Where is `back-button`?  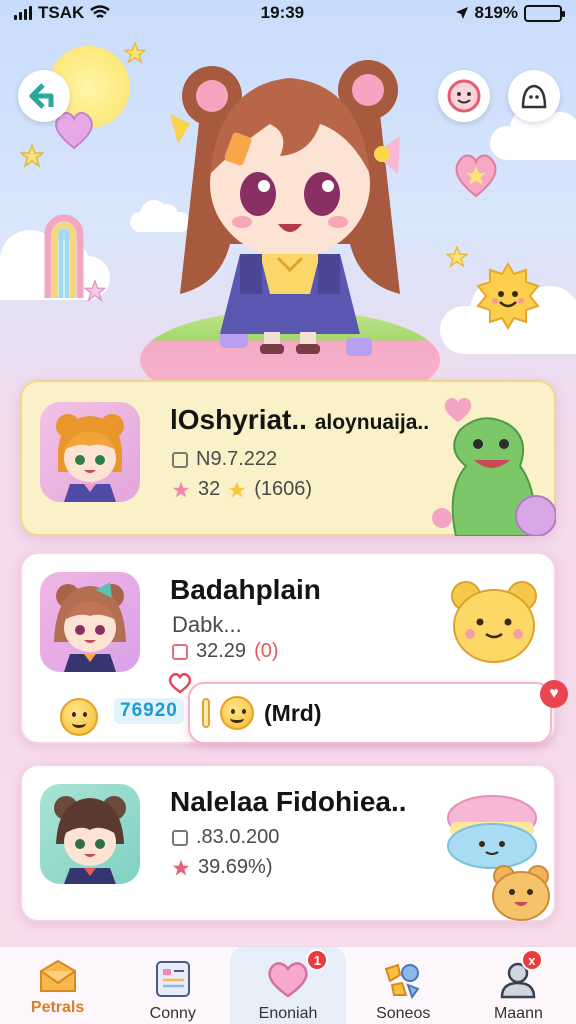 back-button is located at coordinates (44, 96).